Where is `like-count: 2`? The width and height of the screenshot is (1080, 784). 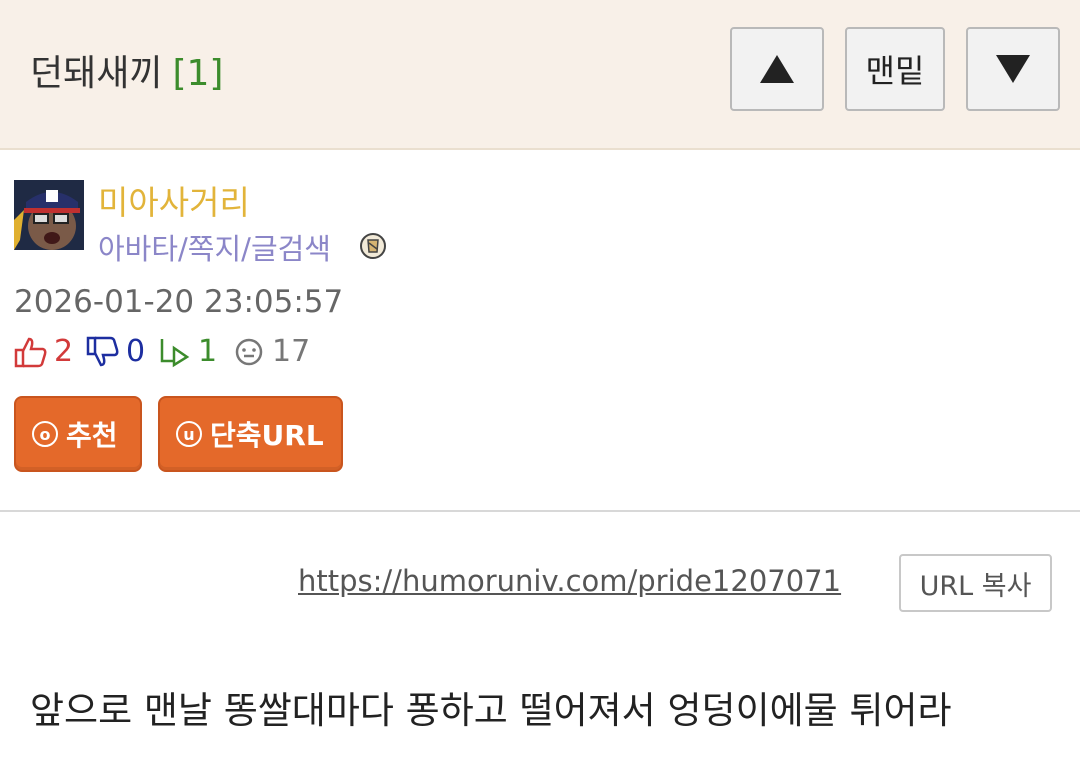
like-count: 2 is located at coordinates (64, 351).